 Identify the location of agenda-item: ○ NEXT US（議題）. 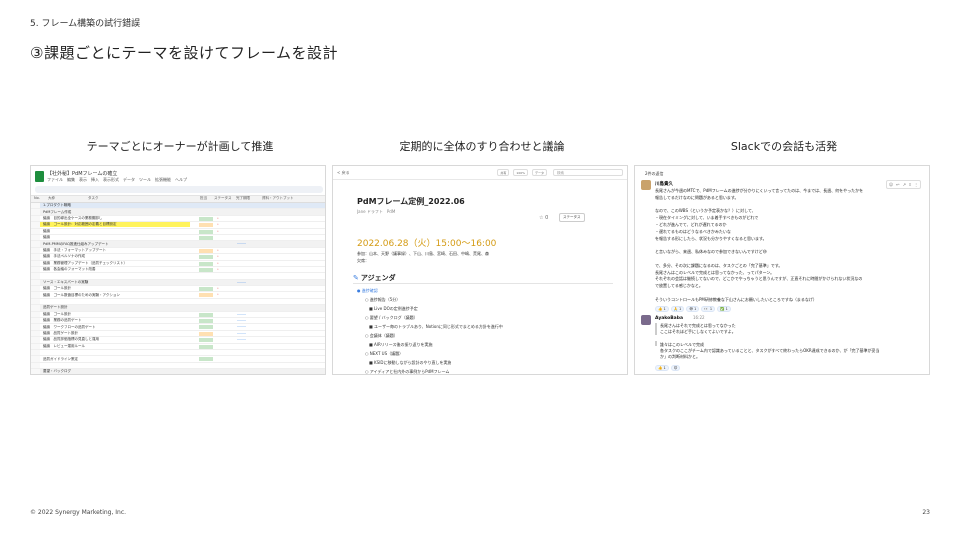
(380, 353).